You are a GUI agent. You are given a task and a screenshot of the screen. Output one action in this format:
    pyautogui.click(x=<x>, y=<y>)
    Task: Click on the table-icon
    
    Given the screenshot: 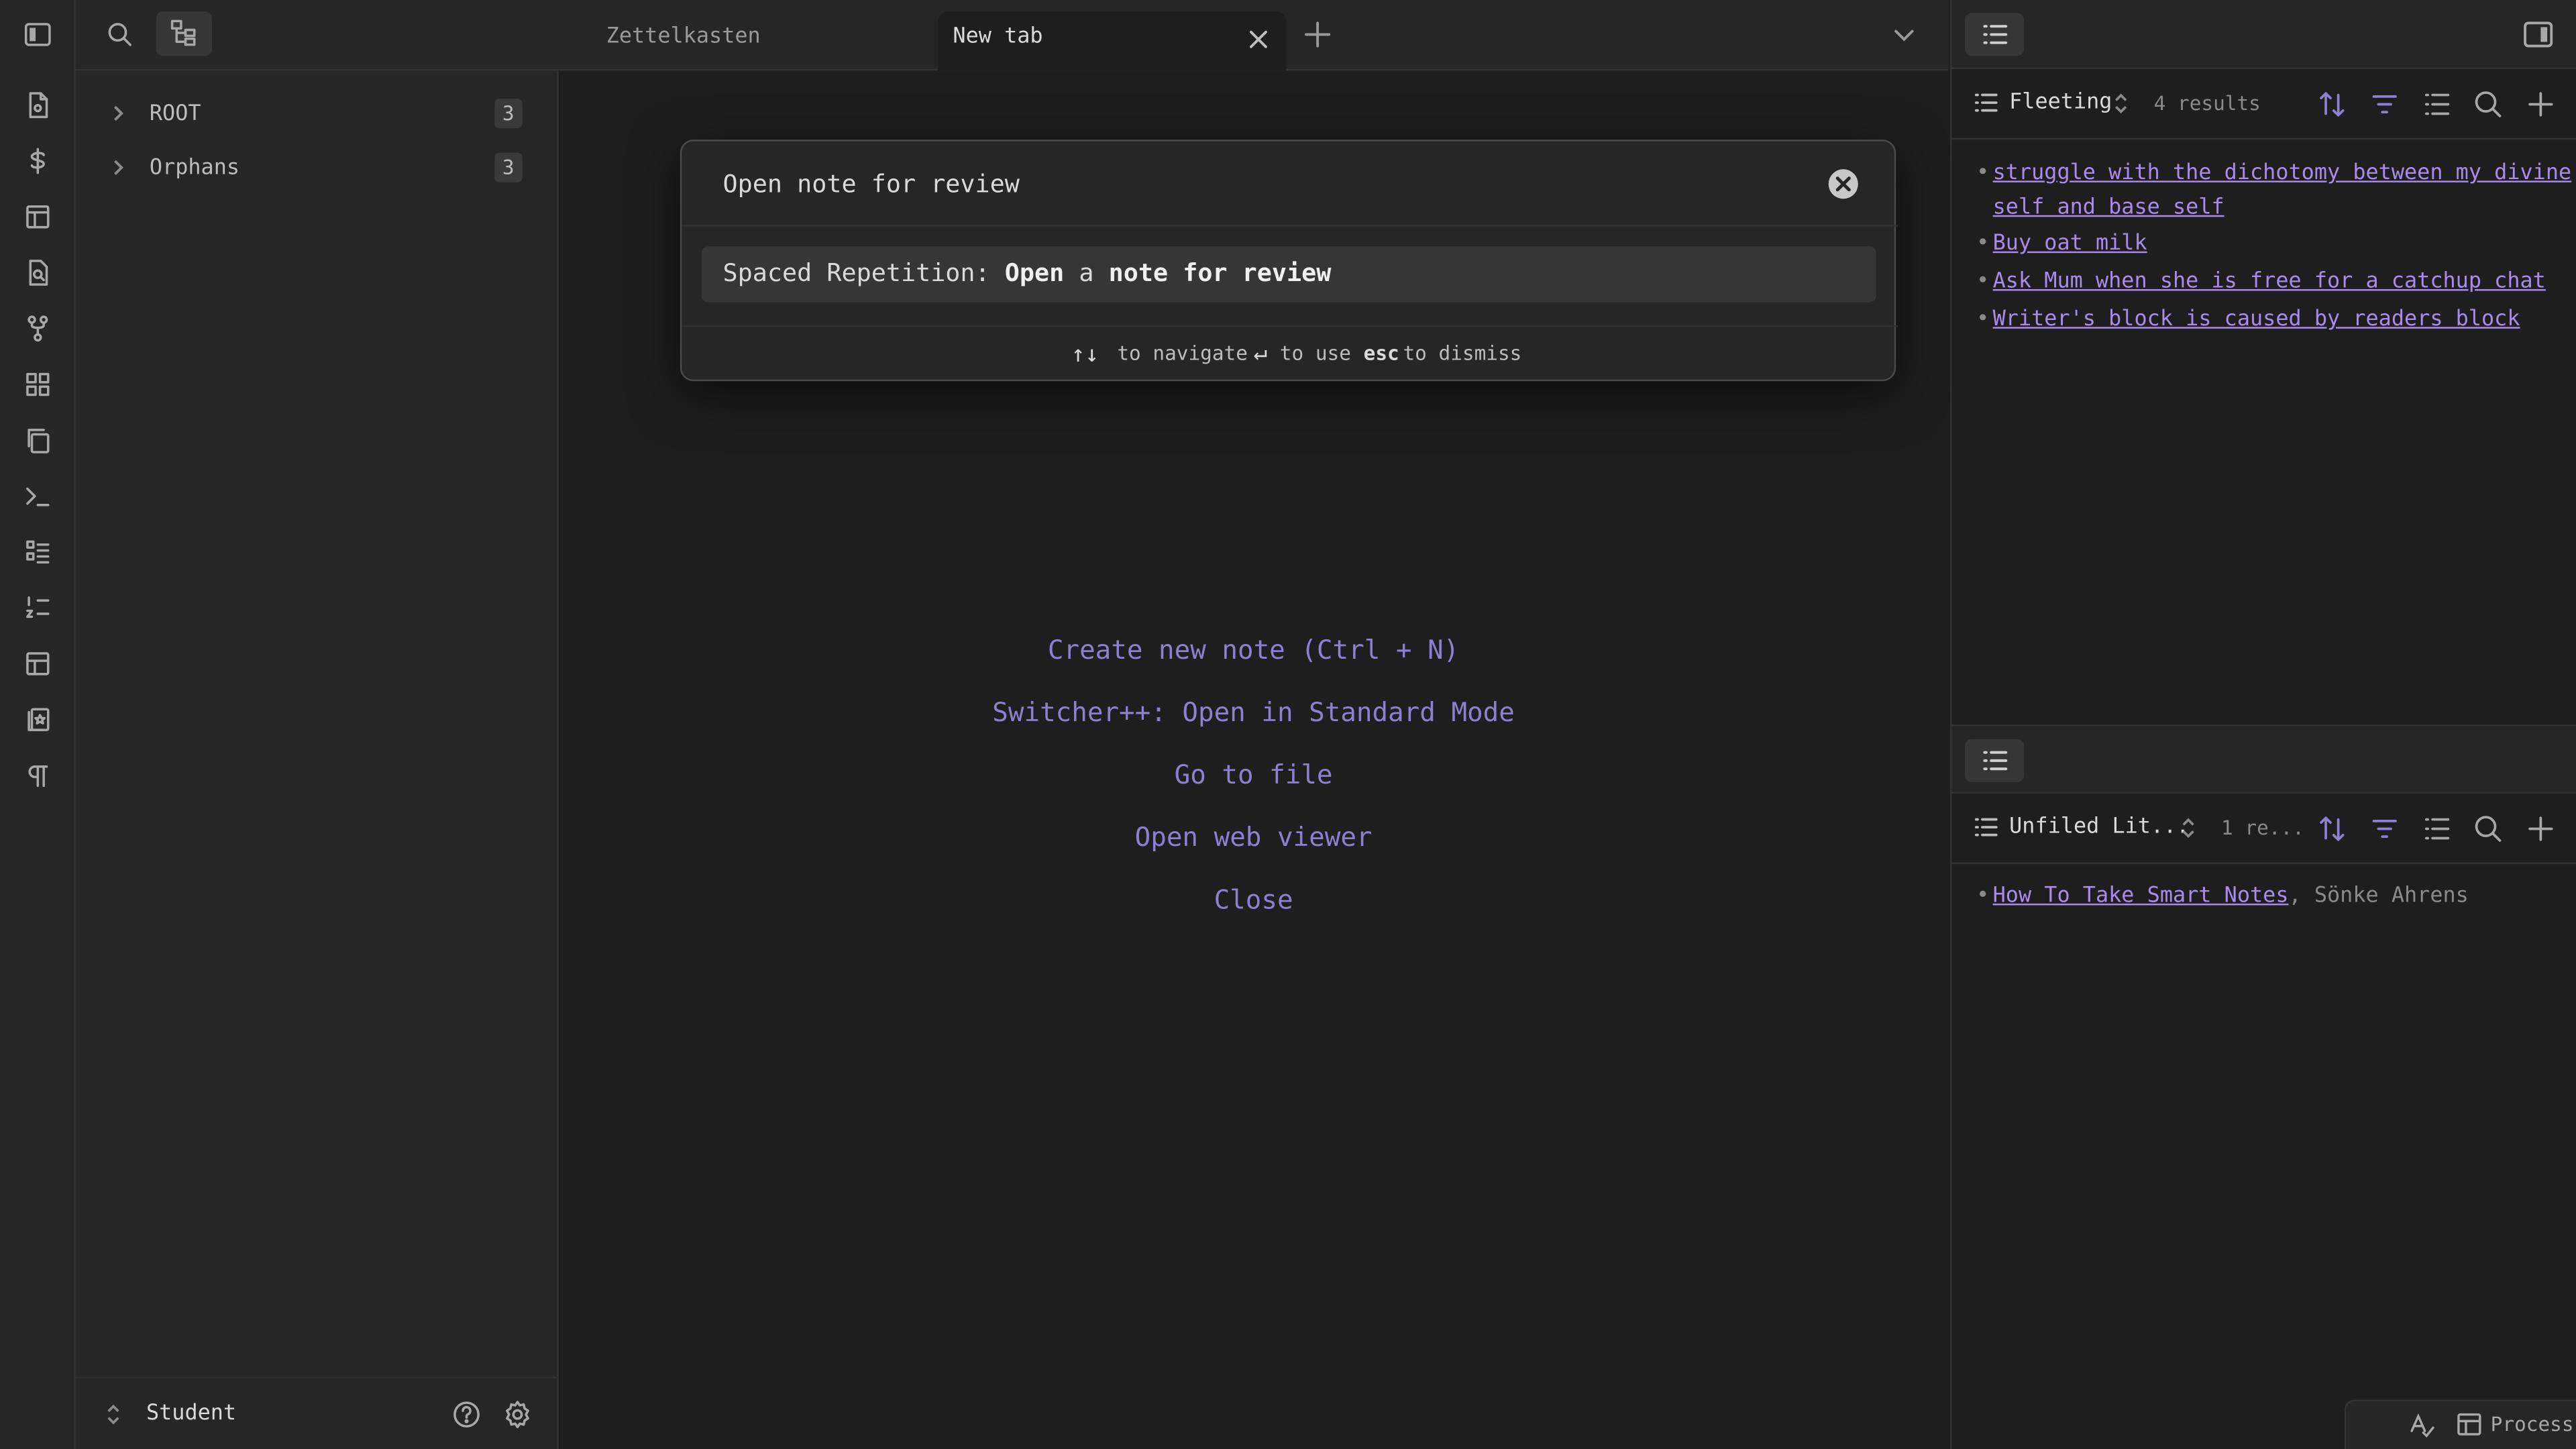 What is the action you would take?
    pyautogui.click(x=39, y=665)
    